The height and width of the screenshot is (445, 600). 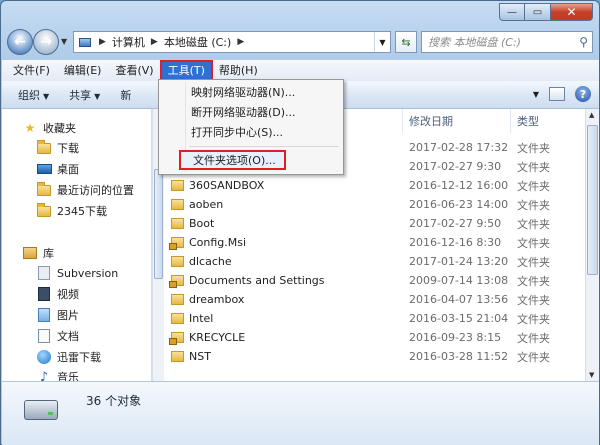 What do you see at coordinates (455, 337) in the screenshot?
I see `file-date: 2016-09-23 8:15` at bounding box center [455, 337].